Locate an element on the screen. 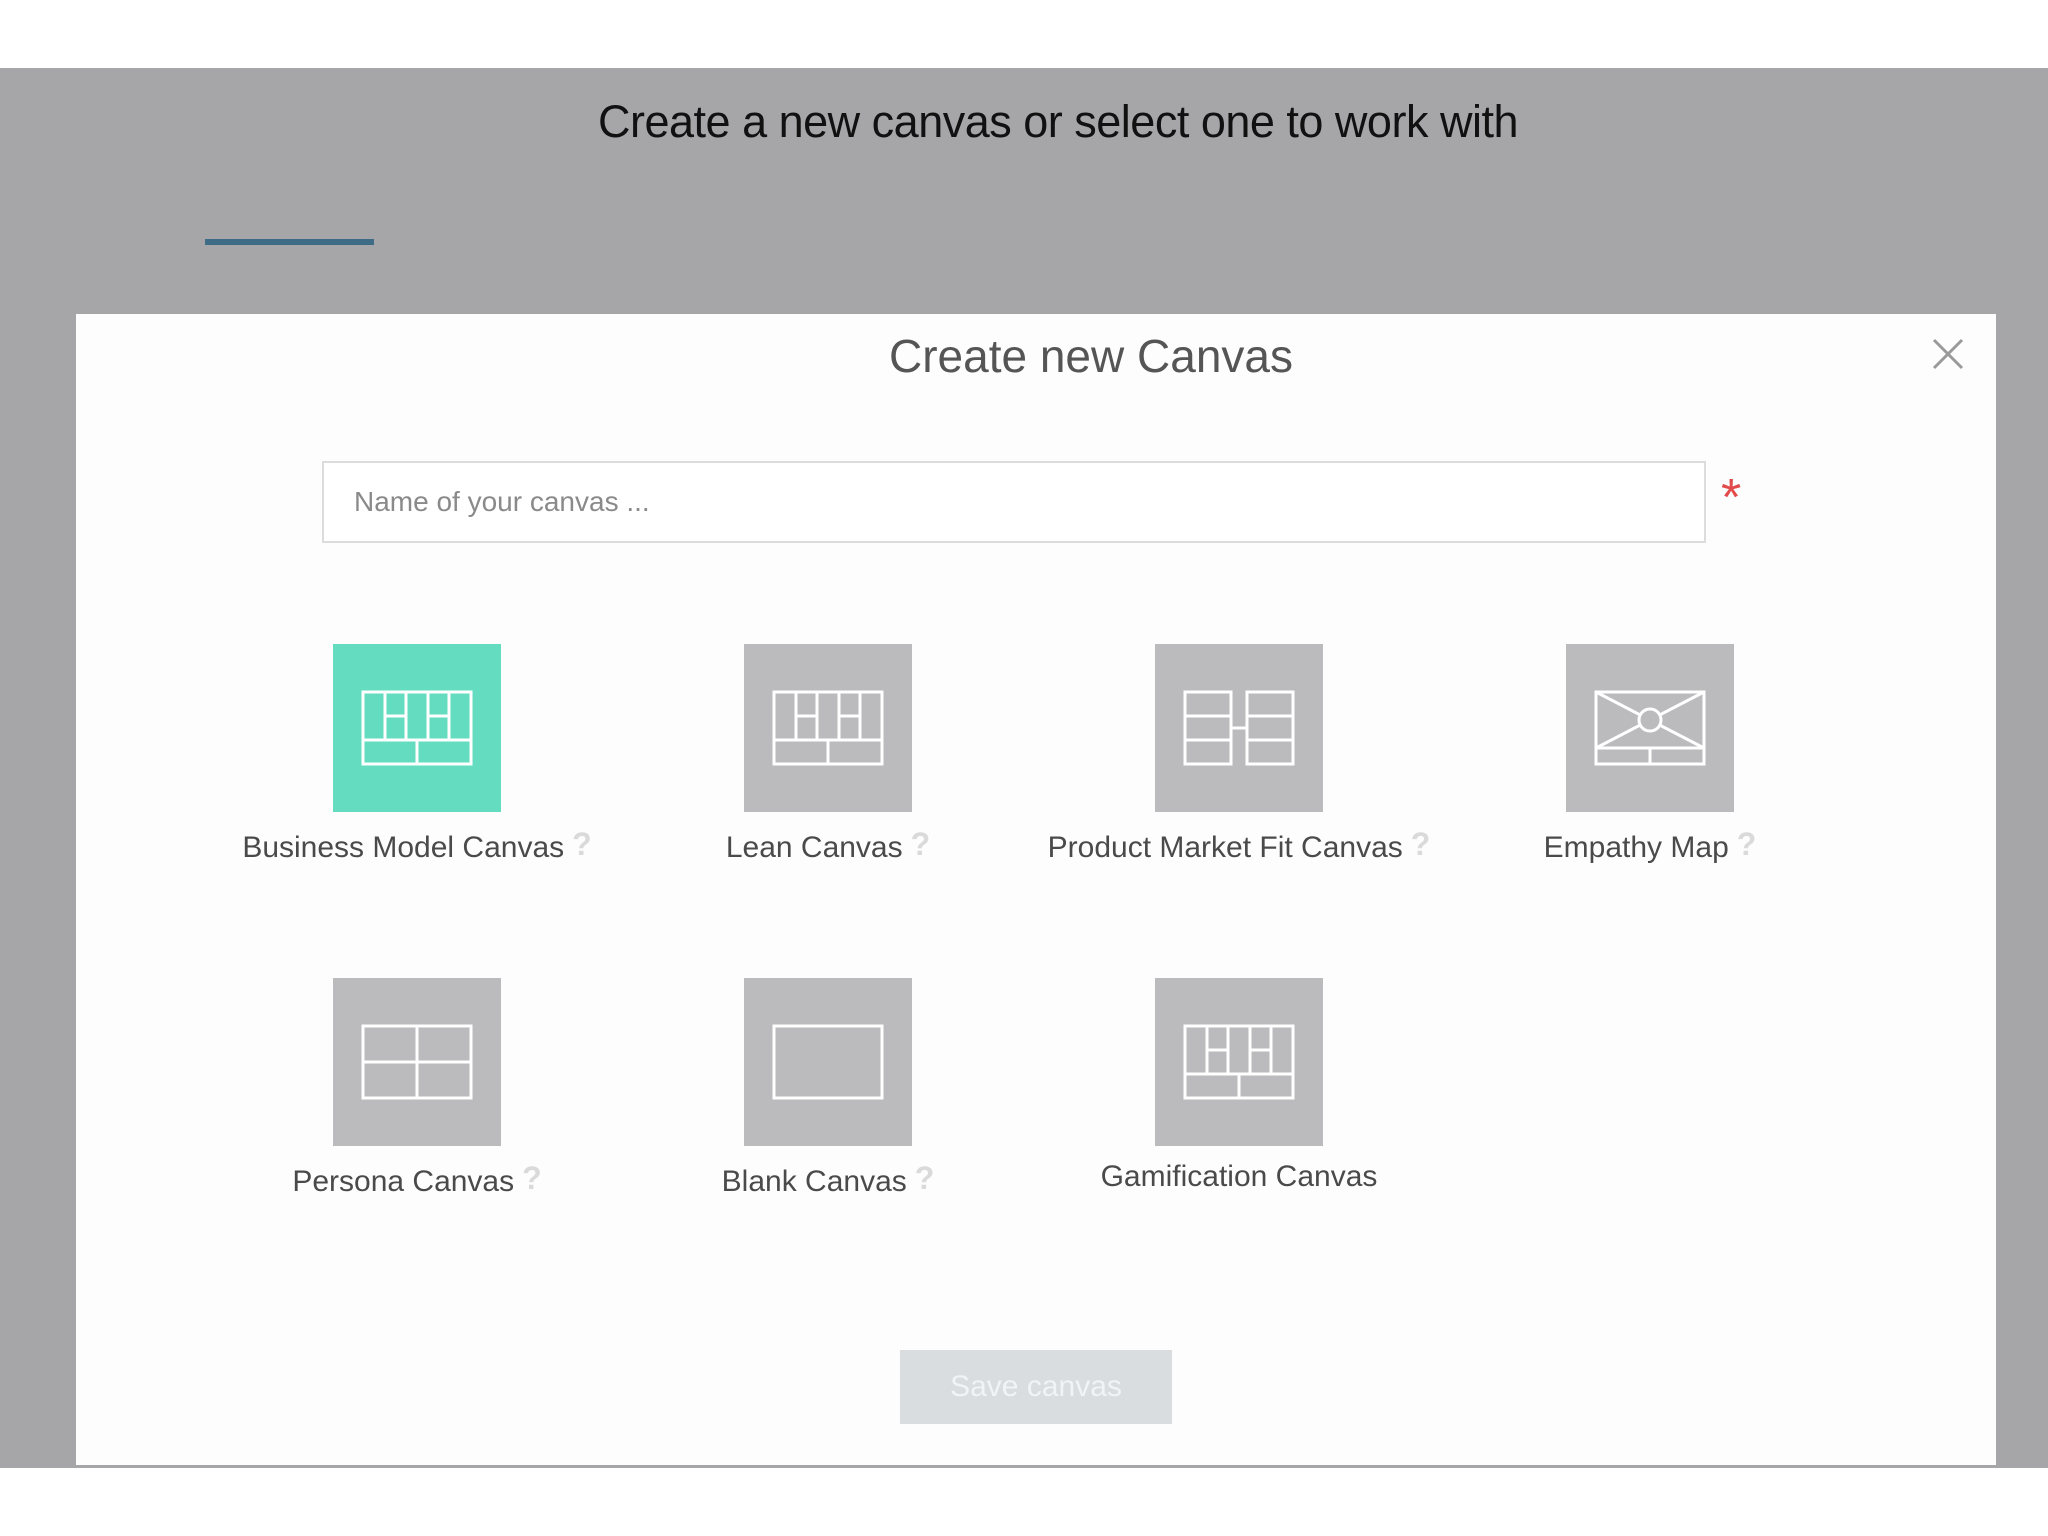  template-product-market-fit-canvas: Product Market Fit Canvas? is located at coordinates (1239, 759).